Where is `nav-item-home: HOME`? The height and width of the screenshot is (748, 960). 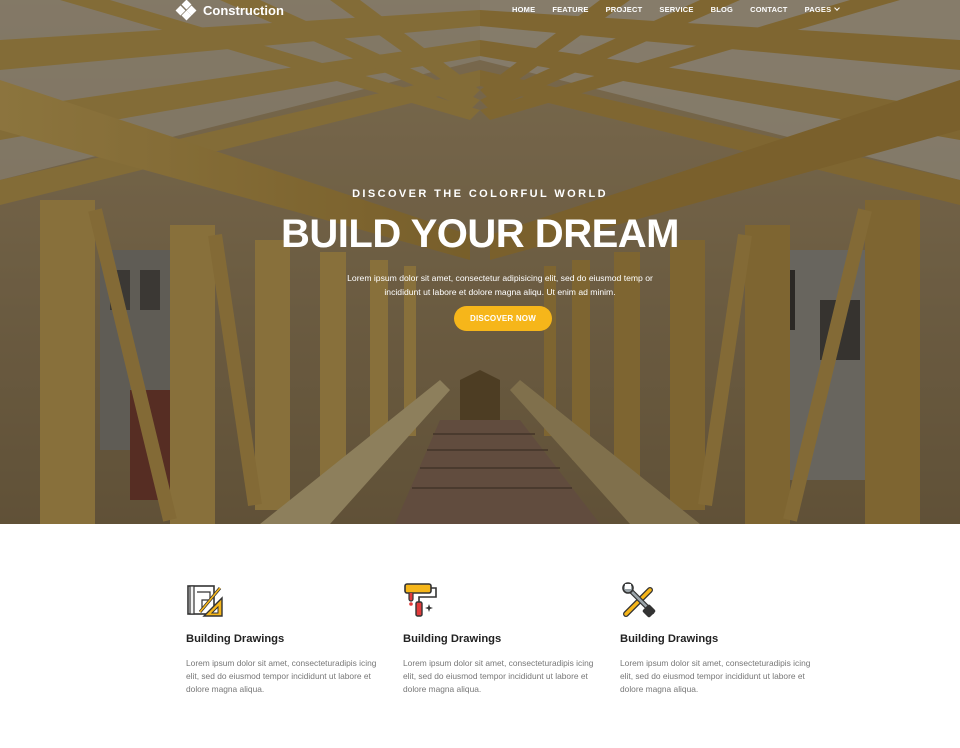 nav-item-home: HOME is located at coordinates (523, 9).